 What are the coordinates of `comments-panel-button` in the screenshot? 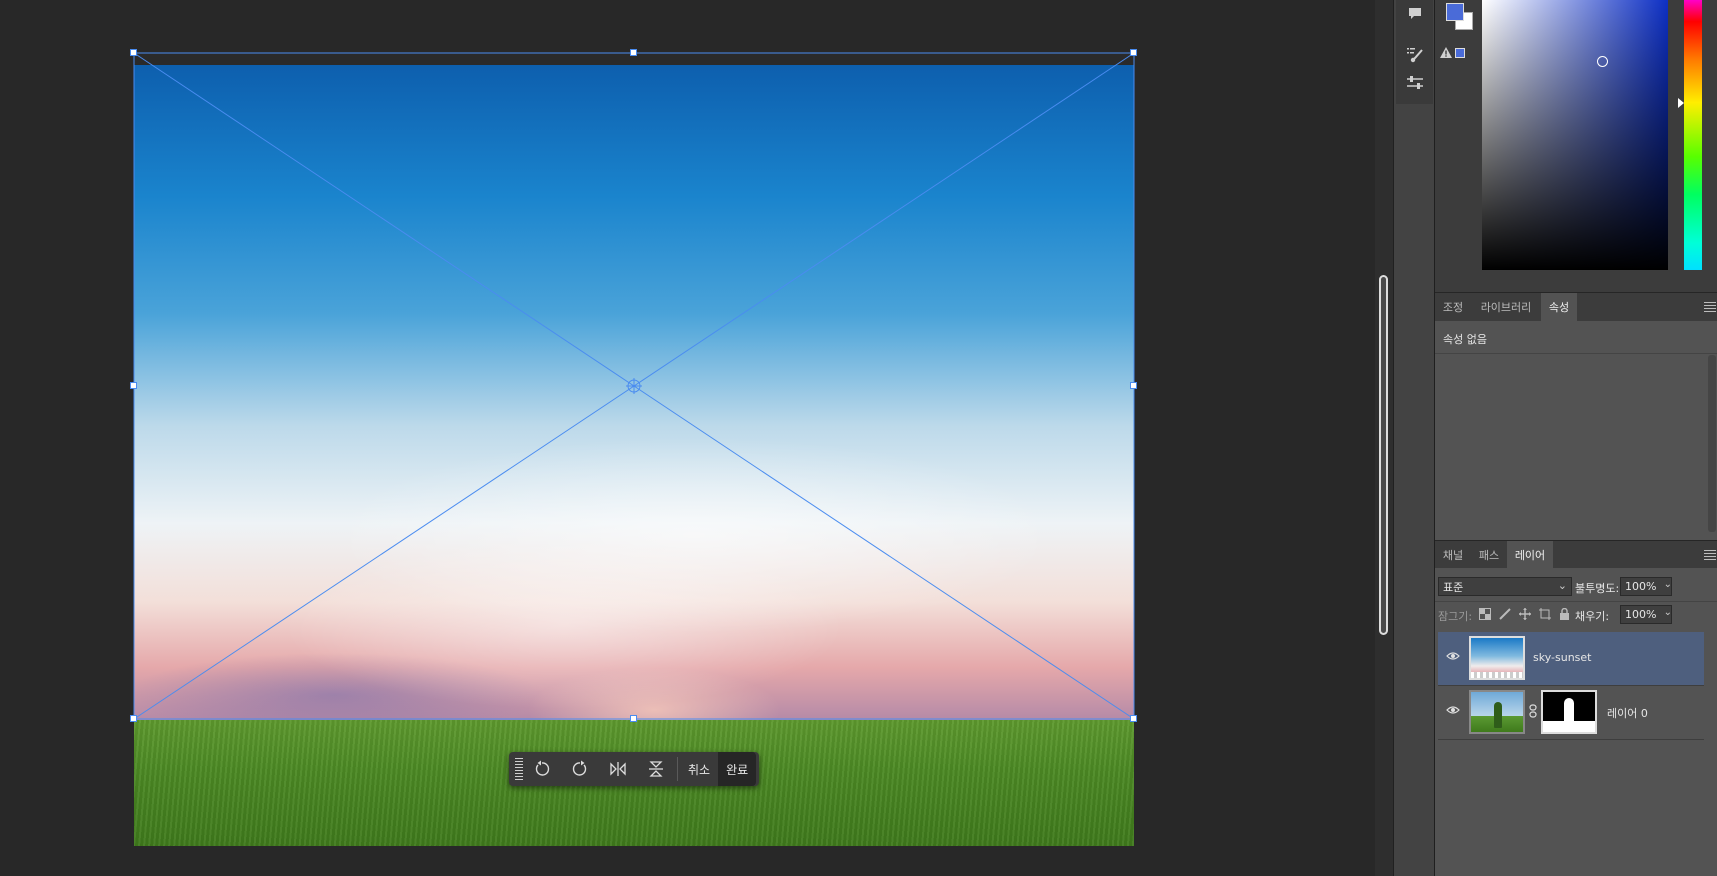 It's located at (1414, 14).